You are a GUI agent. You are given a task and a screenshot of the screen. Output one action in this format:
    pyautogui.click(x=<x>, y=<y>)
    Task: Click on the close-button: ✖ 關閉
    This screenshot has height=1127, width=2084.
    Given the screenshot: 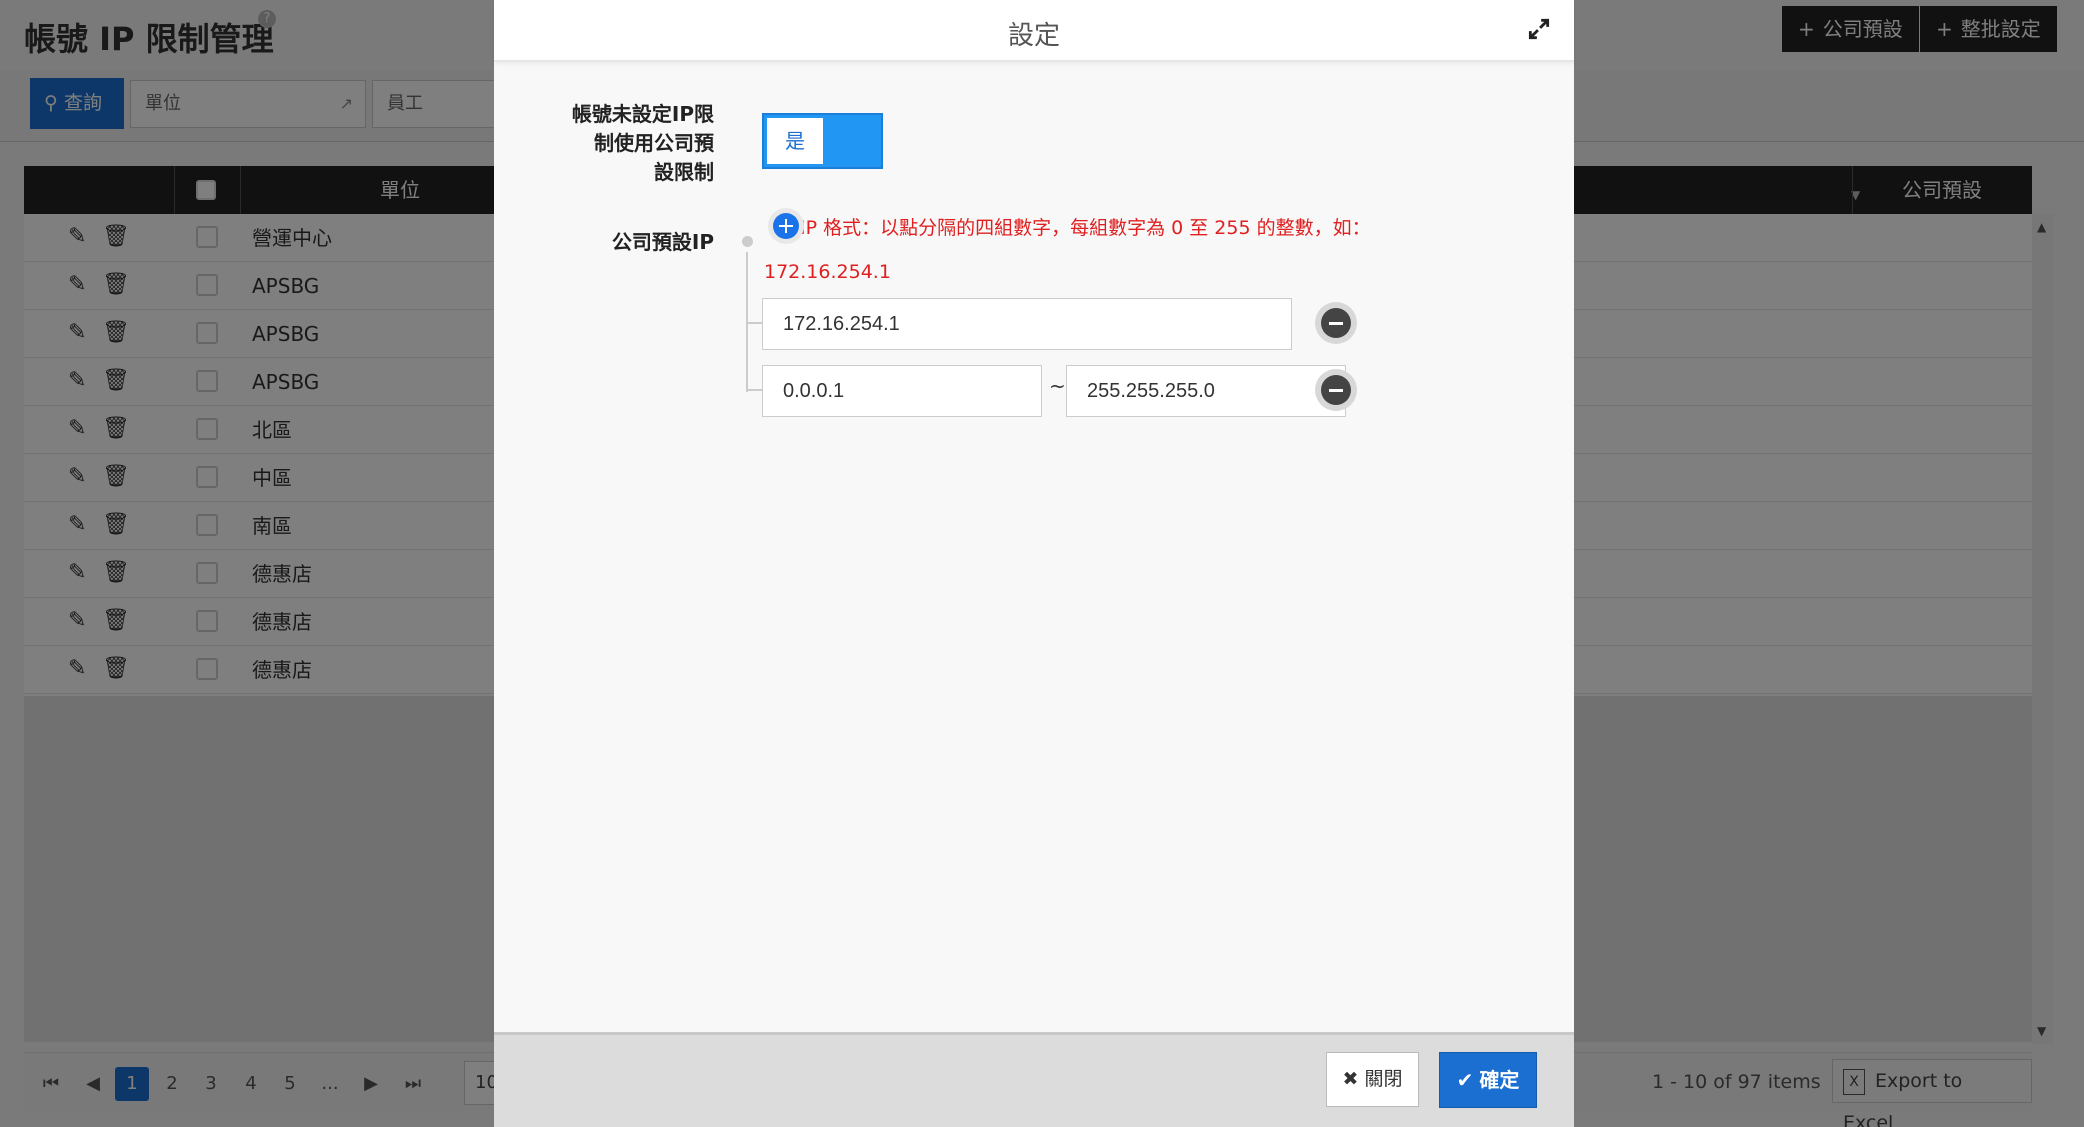 What is the action you would take?
    pyautogui.click(x=1372, y=1079)
    